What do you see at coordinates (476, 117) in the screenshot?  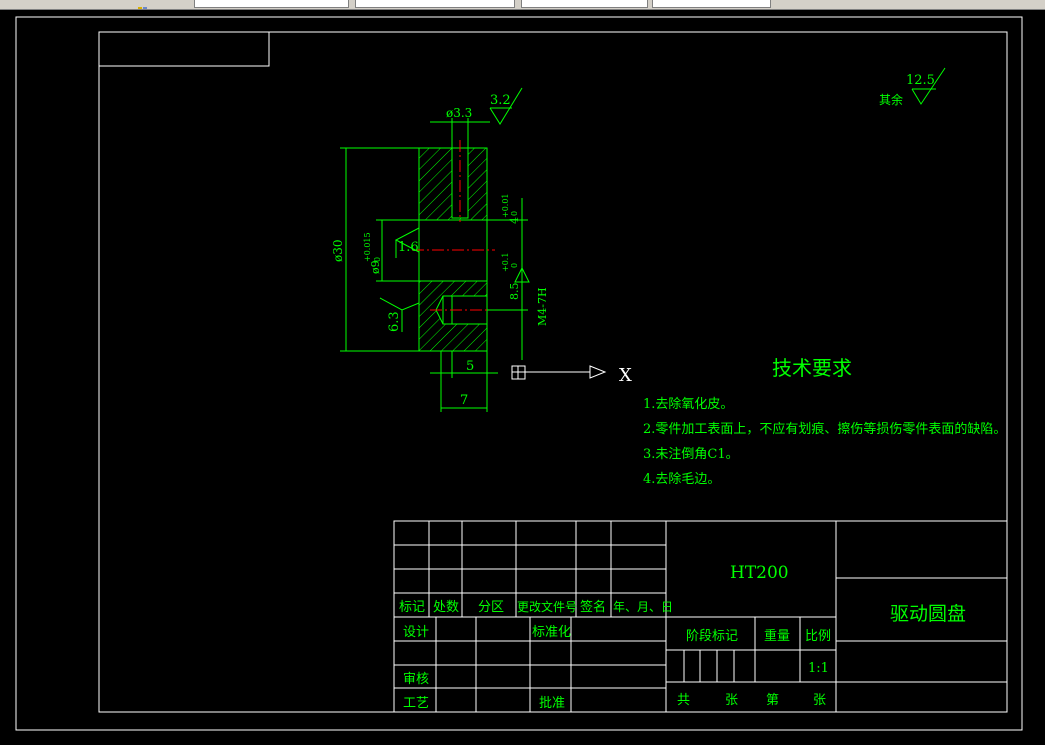 I see `dim-bore-top: ø3.3 3.2` at bounding box center [476, 117].